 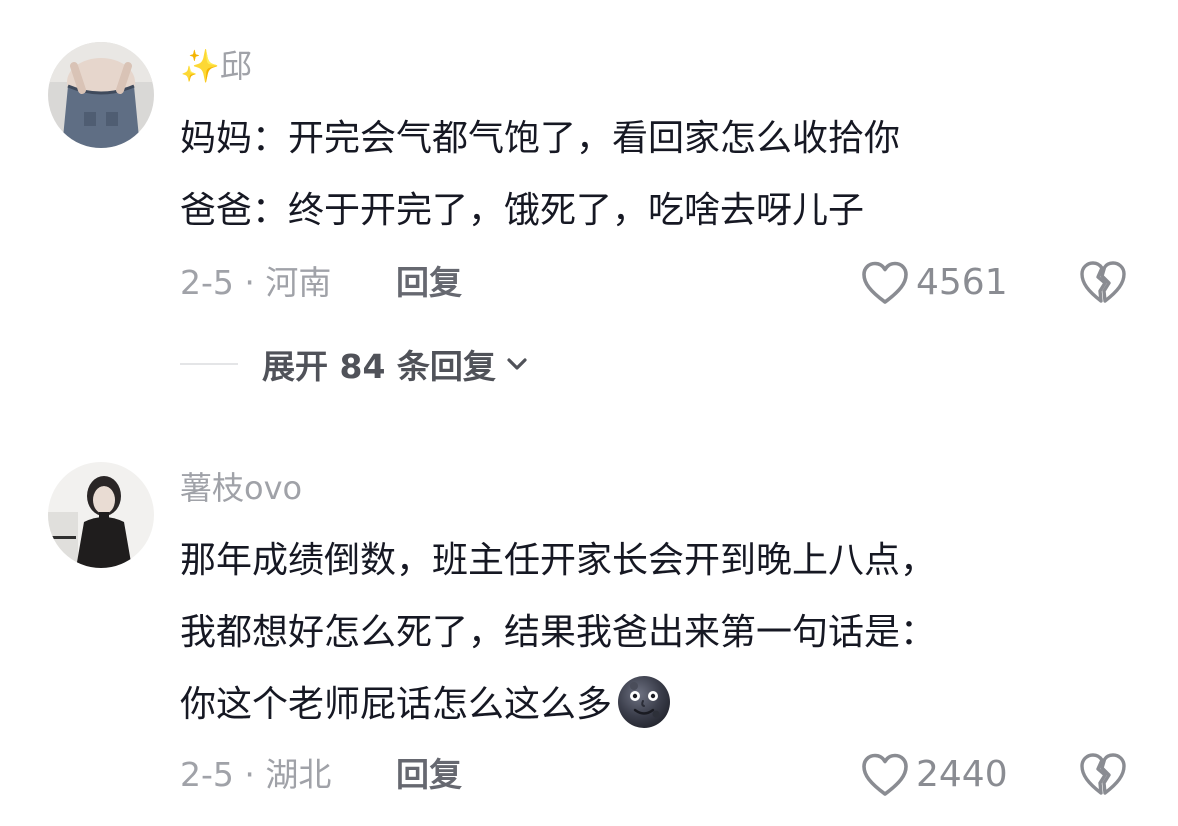 I want to click on comment-text: 妈妈：开完会气都气饱了，看回家怎么收拾你 爸爸：终于开完了，饿死了，吃啥去呀儿子, so click(x=660, y=175).